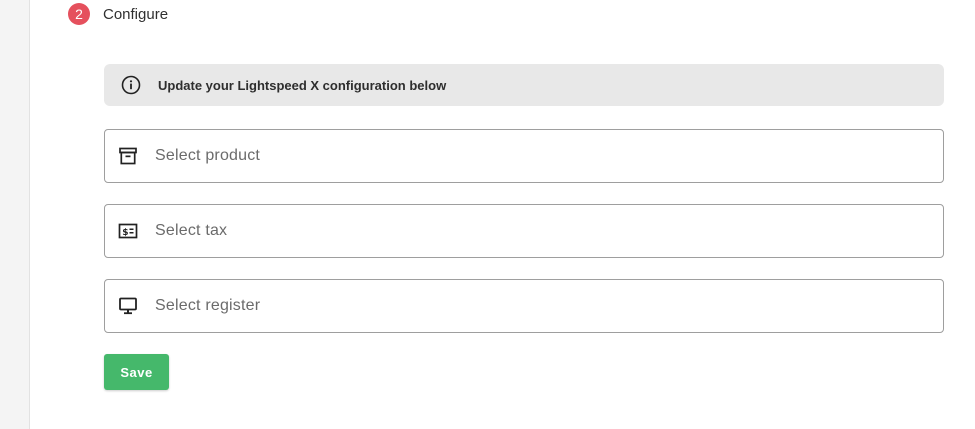  What do you see at coordinates (131, 85) in the screenshot?
I see `info-icon` at bounding box center [131, 85].